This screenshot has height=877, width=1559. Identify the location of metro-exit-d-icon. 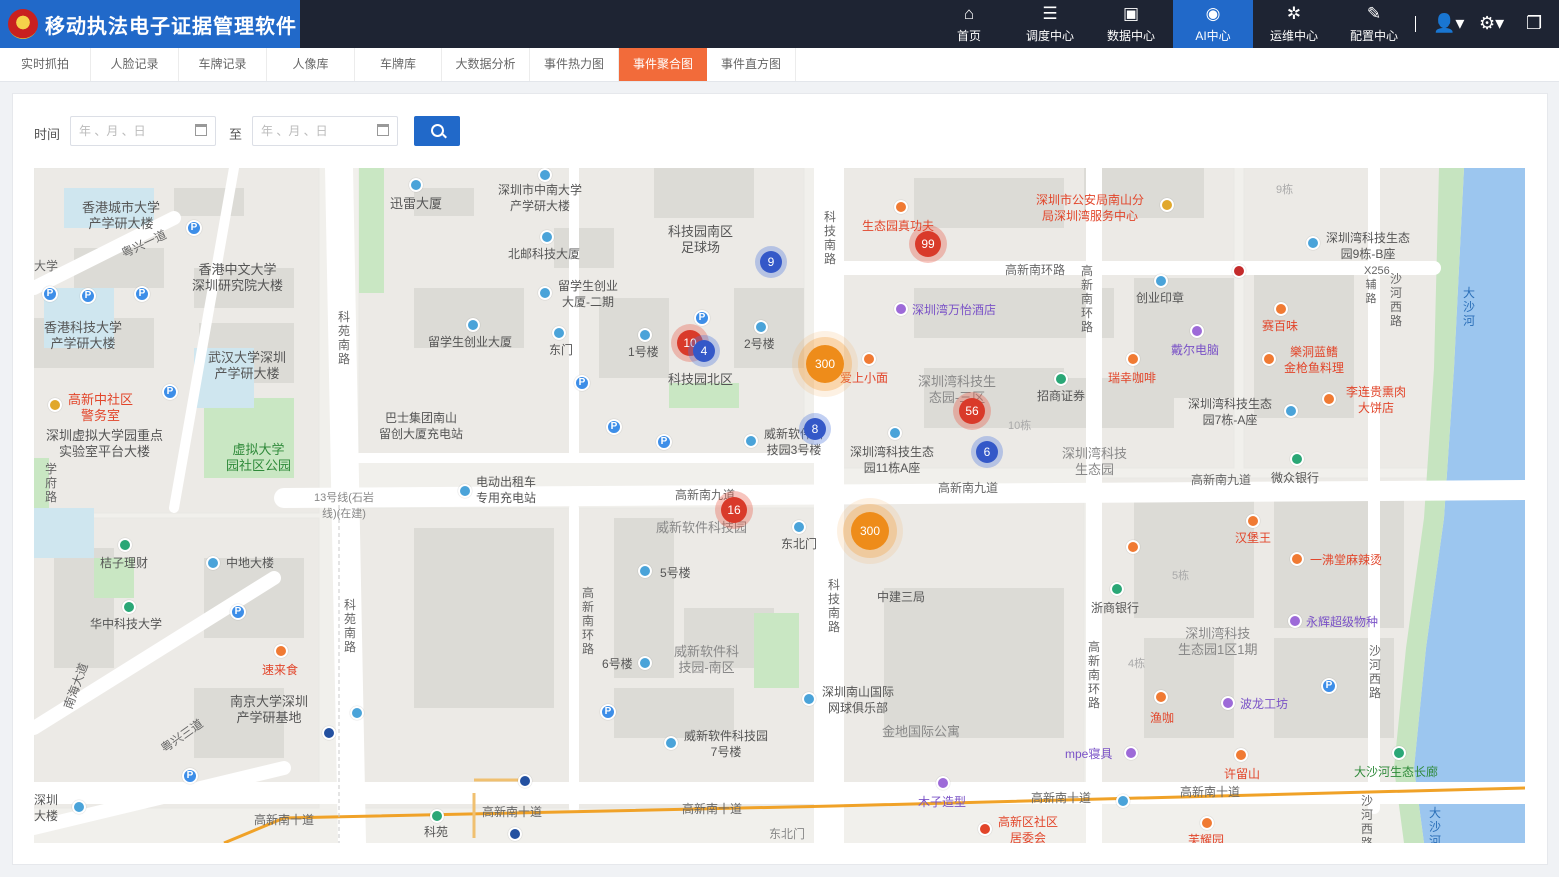
(329, 733).